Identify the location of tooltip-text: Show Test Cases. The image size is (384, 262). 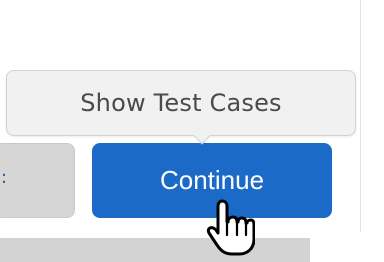
(181, 103).